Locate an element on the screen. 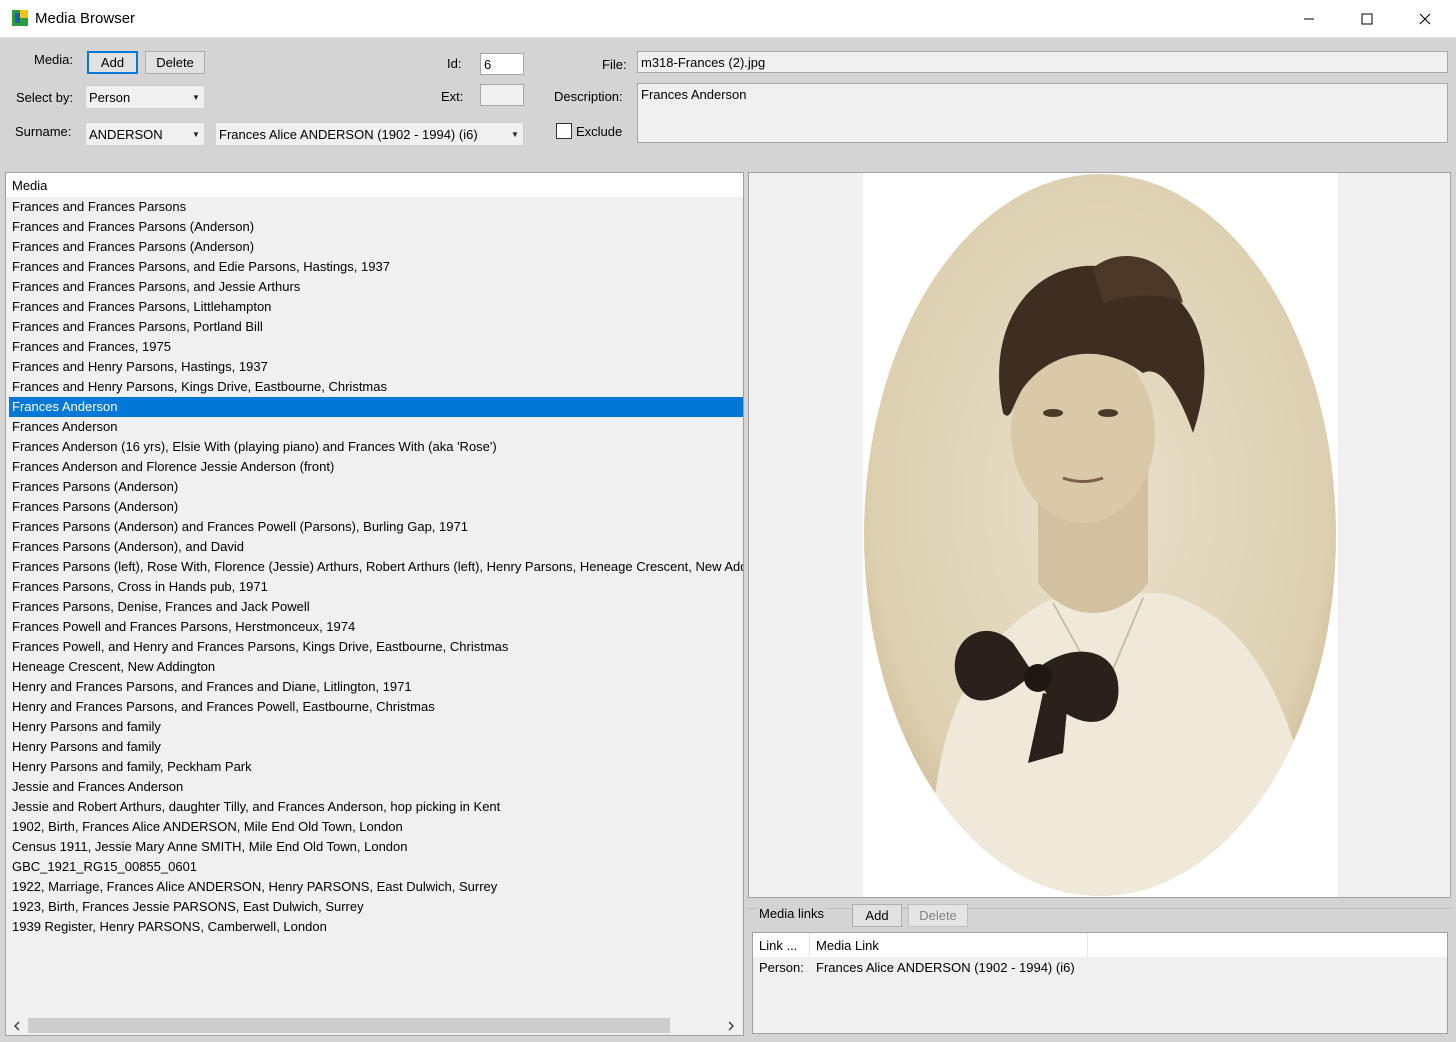 The width and height of the screenshot is (1456, 1042). minimize-button is located at coordinates (1309, 19).